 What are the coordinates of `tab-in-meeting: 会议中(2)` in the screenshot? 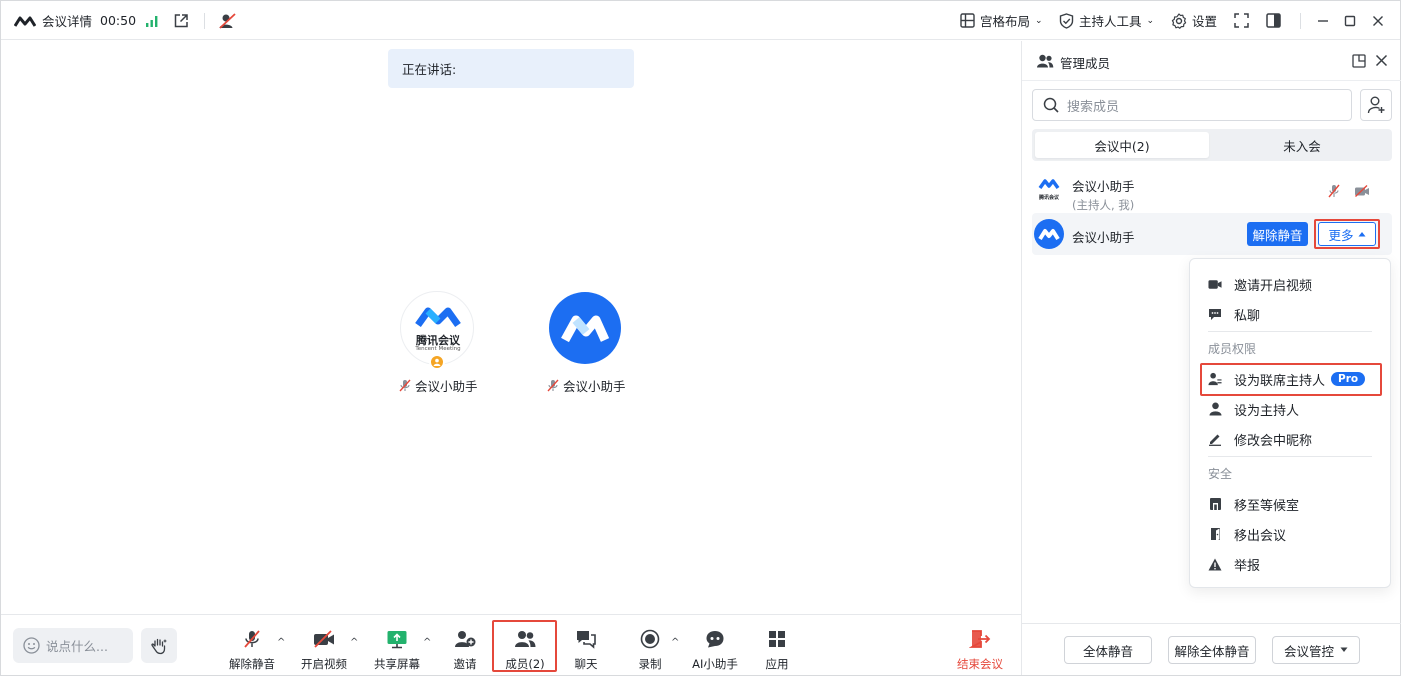 It's located at (1122, 145).